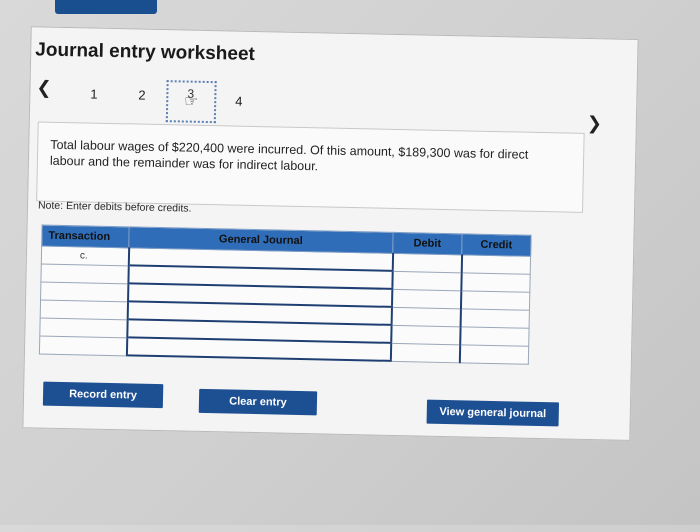  I want to click on view-general-journal-button: View general journal, so click(493, 413).